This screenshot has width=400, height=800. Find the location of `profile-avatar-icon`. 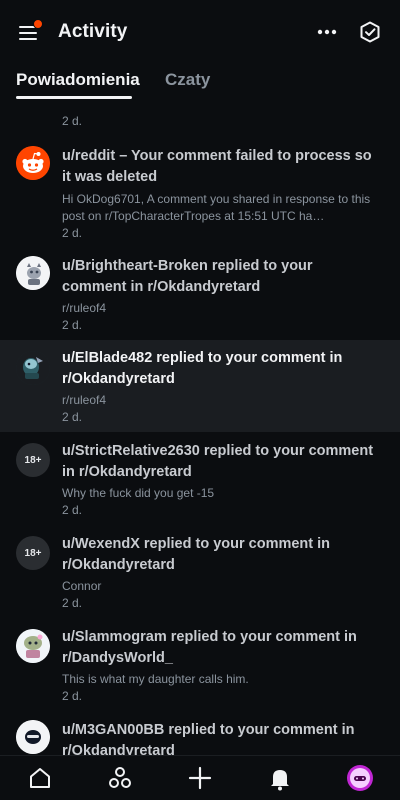

profile-avatar-icon is located at coordinates (360, 778).